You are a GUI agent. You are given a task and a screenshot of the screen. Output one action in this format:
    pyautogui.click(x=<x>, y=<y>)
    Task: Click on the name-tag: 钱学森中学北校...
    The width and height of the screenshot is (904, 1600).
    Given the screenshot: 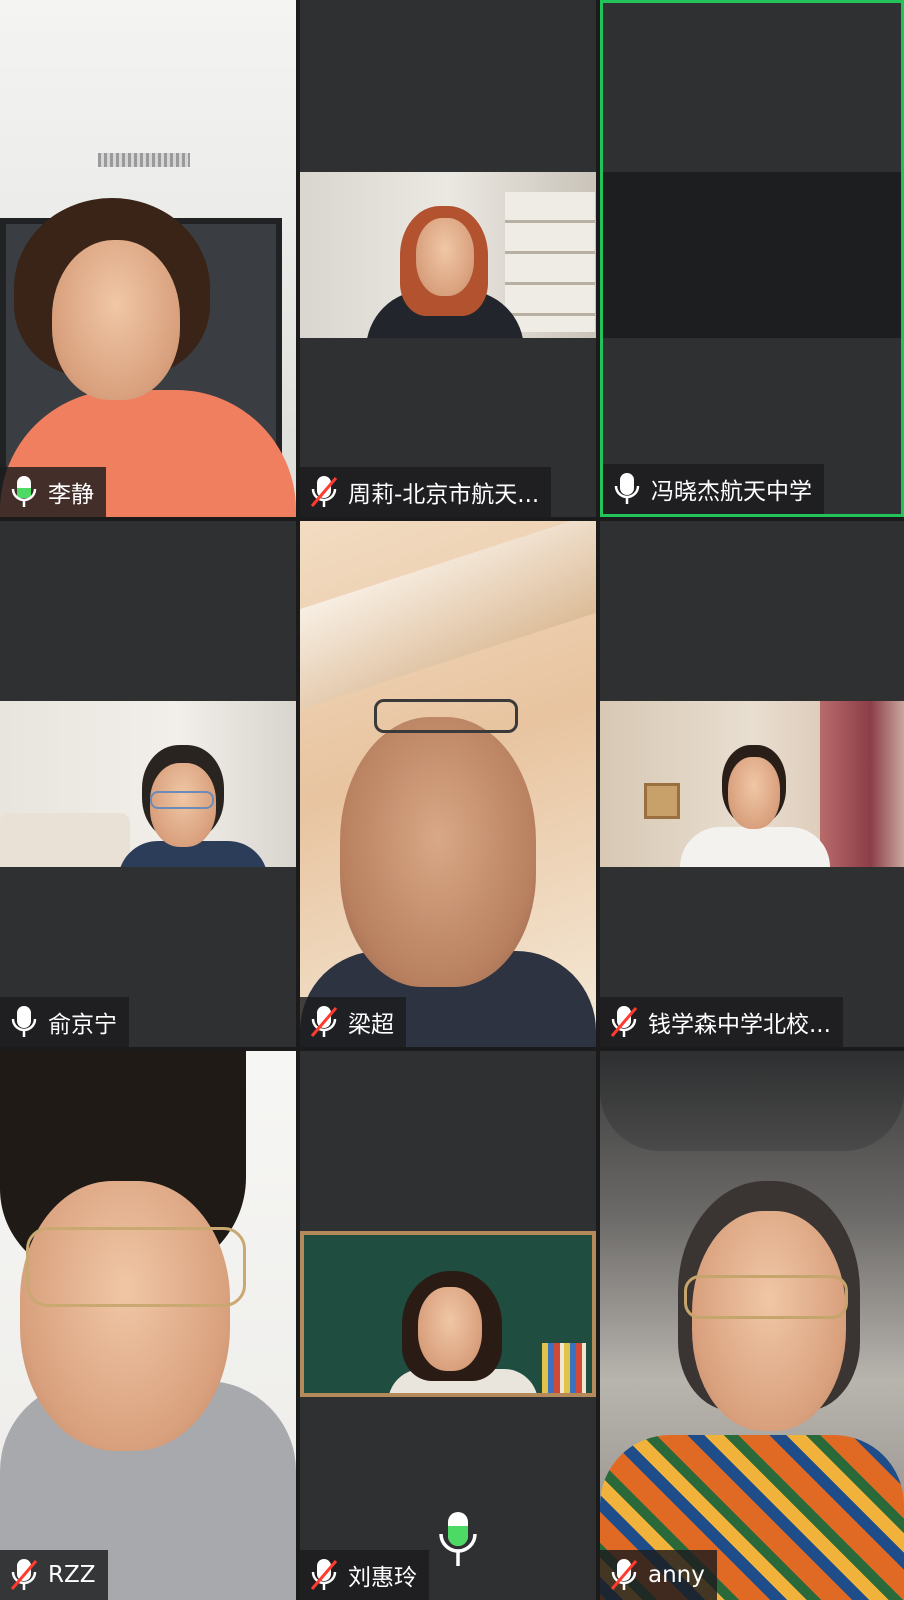 What is the action you would take?
    pyautogui.click(x=721, y=1022)
    